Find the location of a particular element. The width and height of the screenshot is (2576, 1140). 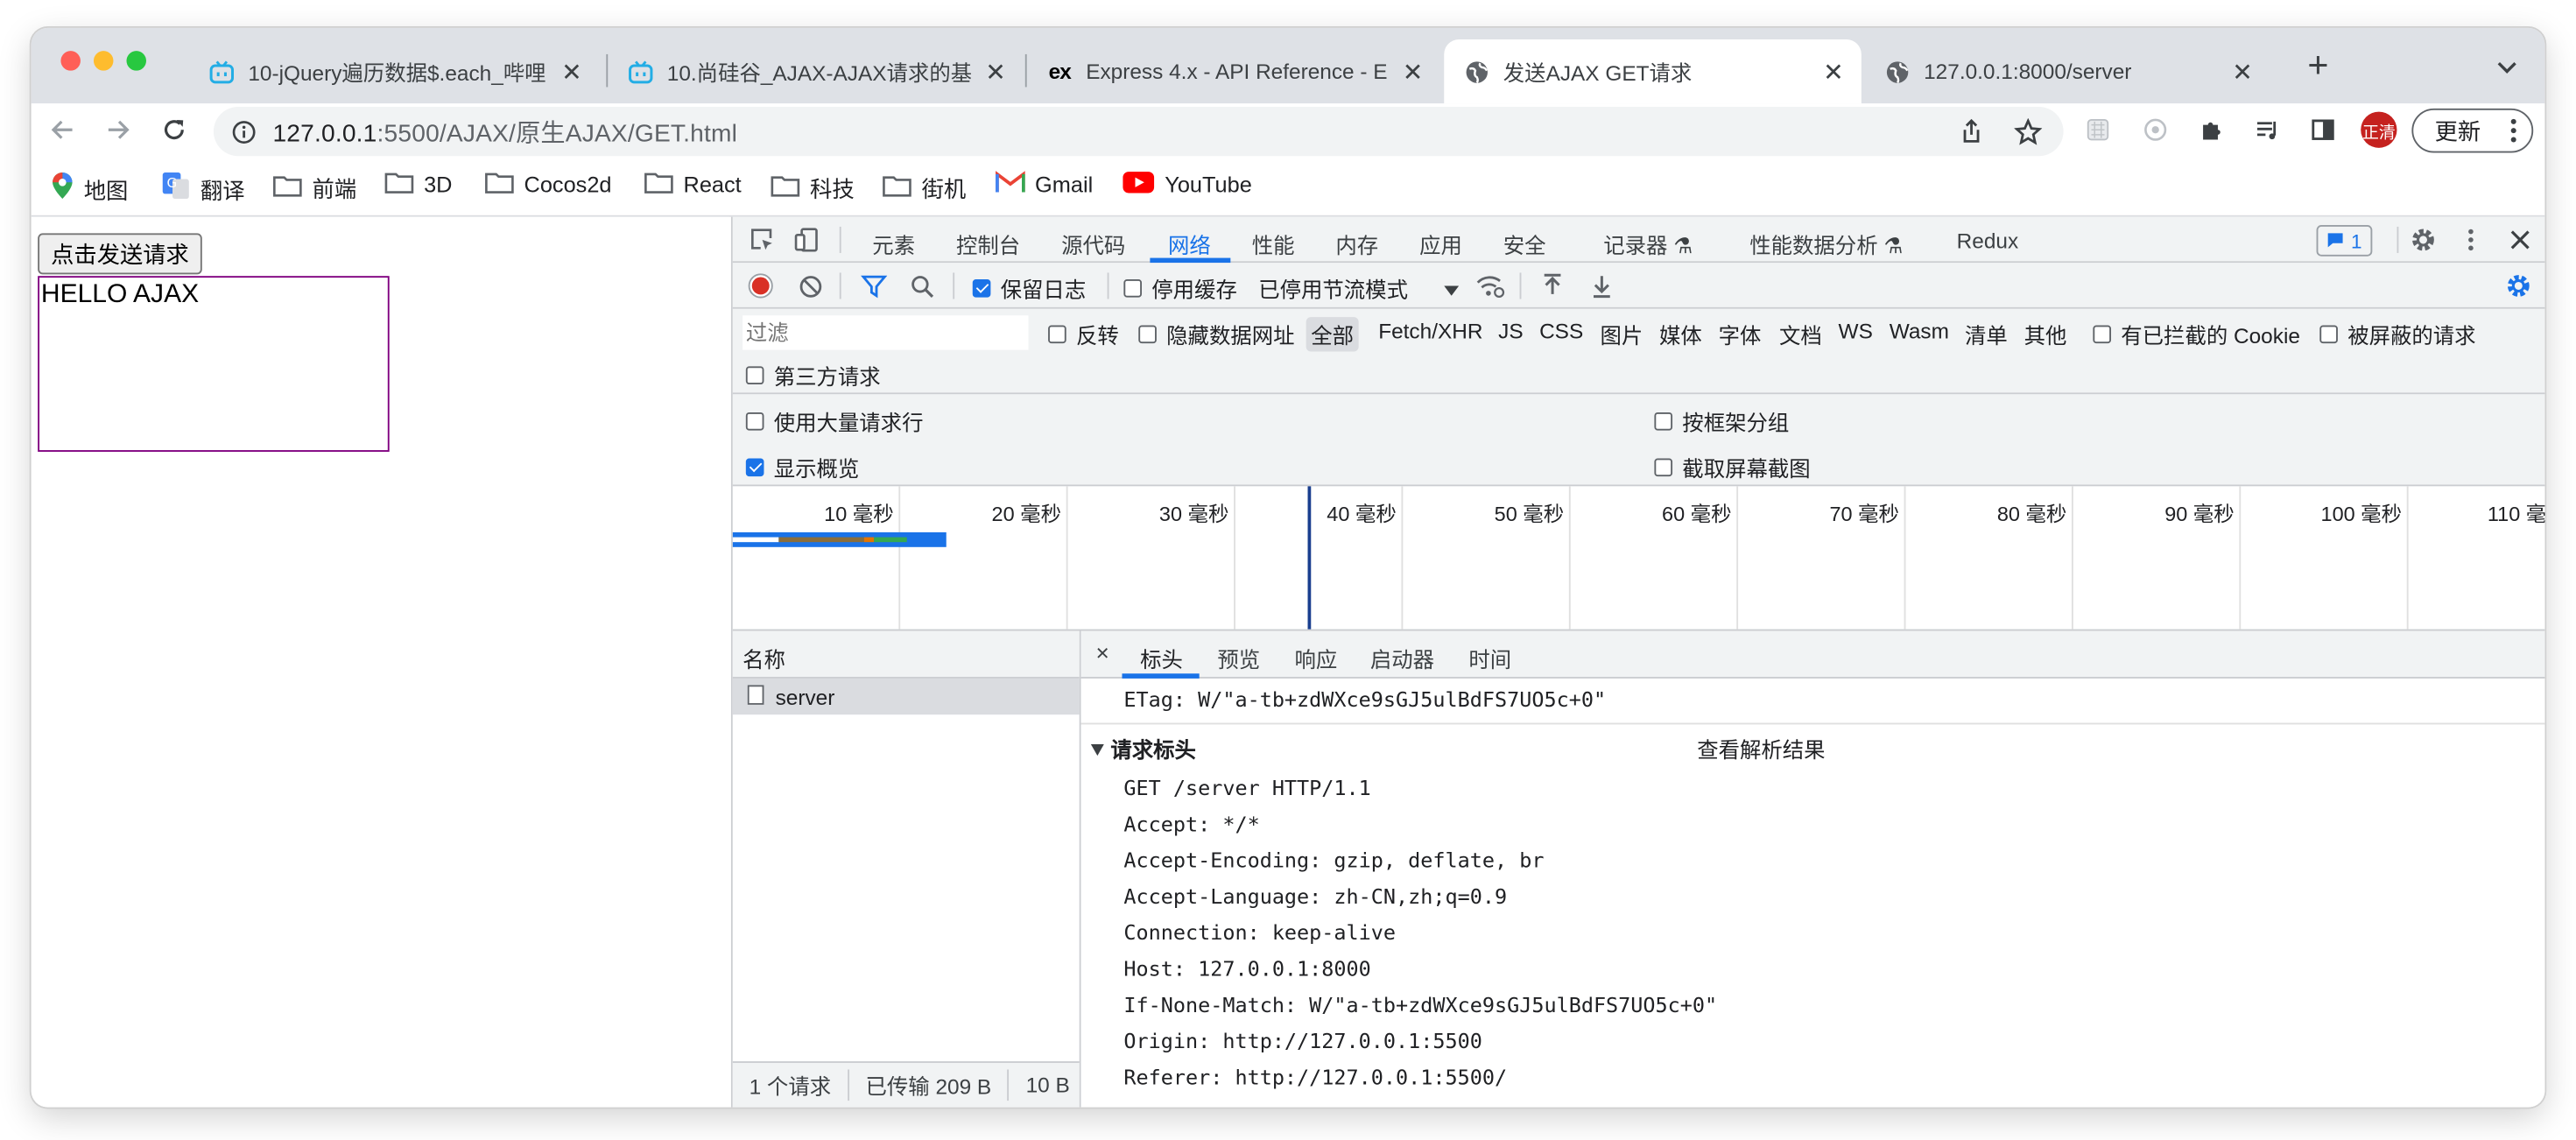

tab-5: 127.0.0.1:8000/server ✕ is located at coordinates (2067, 71).